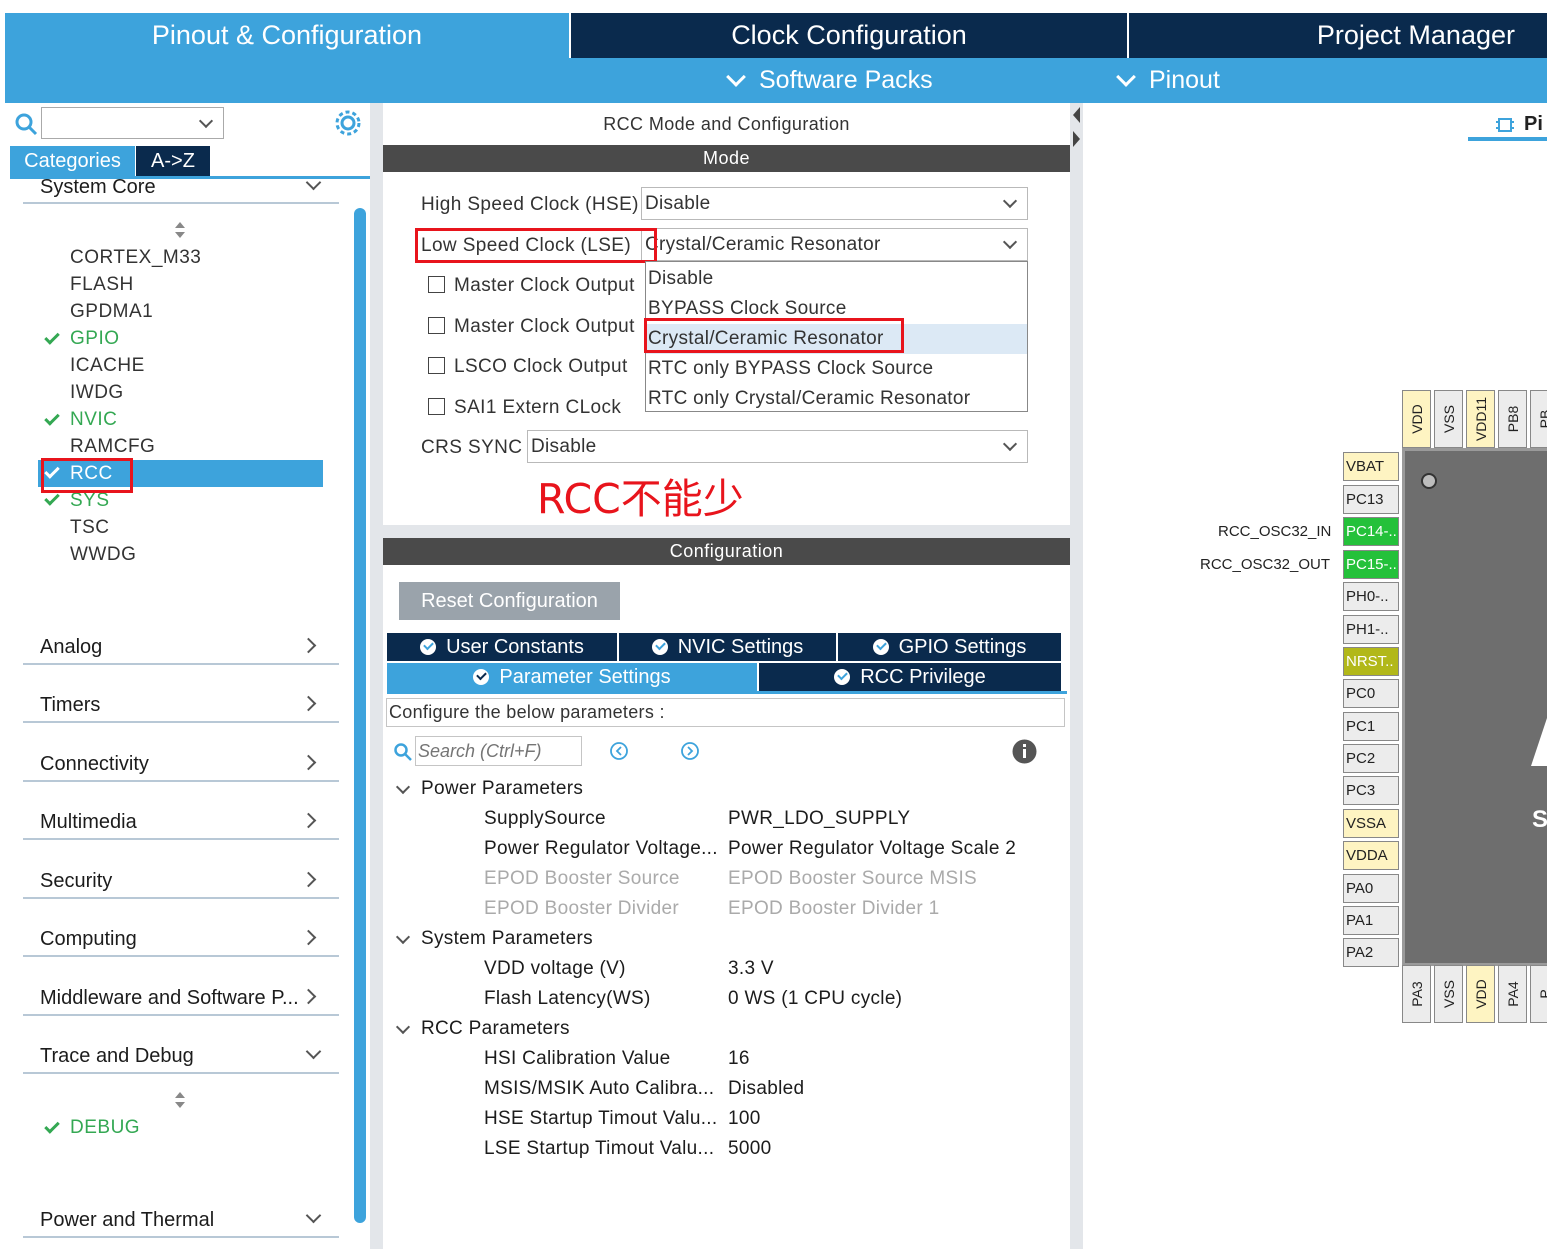 The width and height of the screenshot is (1547, 1249). What do you see at coordinates (88, 939) in the screenshot?
I see `category-computing: Computing` at bounding box center [88, 939].